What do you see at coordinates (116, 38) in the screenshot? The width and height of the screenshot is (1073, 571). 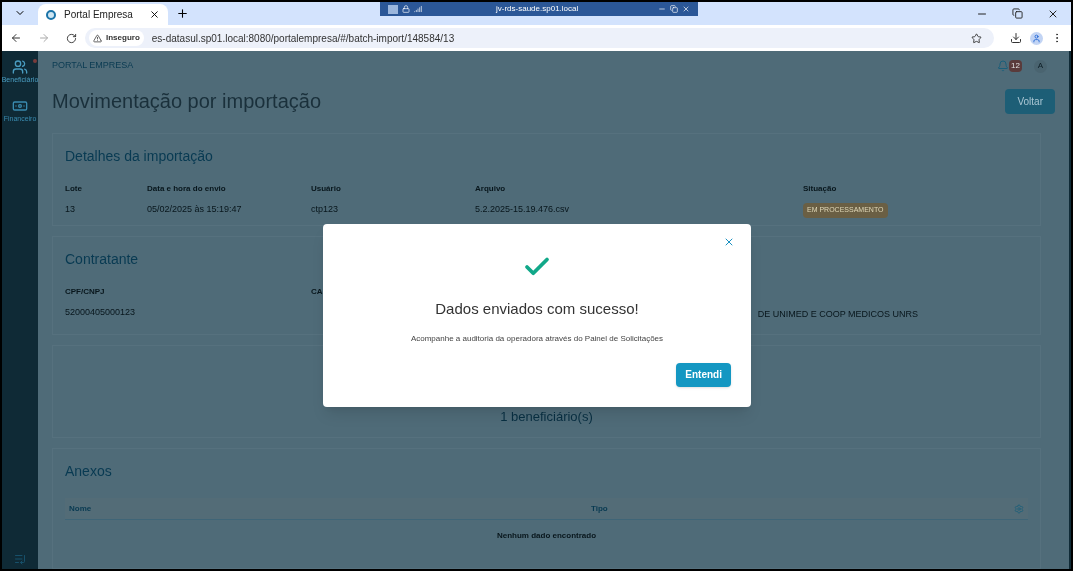 I see `security-chip: Inseguro` at bounding box center [116, 38].